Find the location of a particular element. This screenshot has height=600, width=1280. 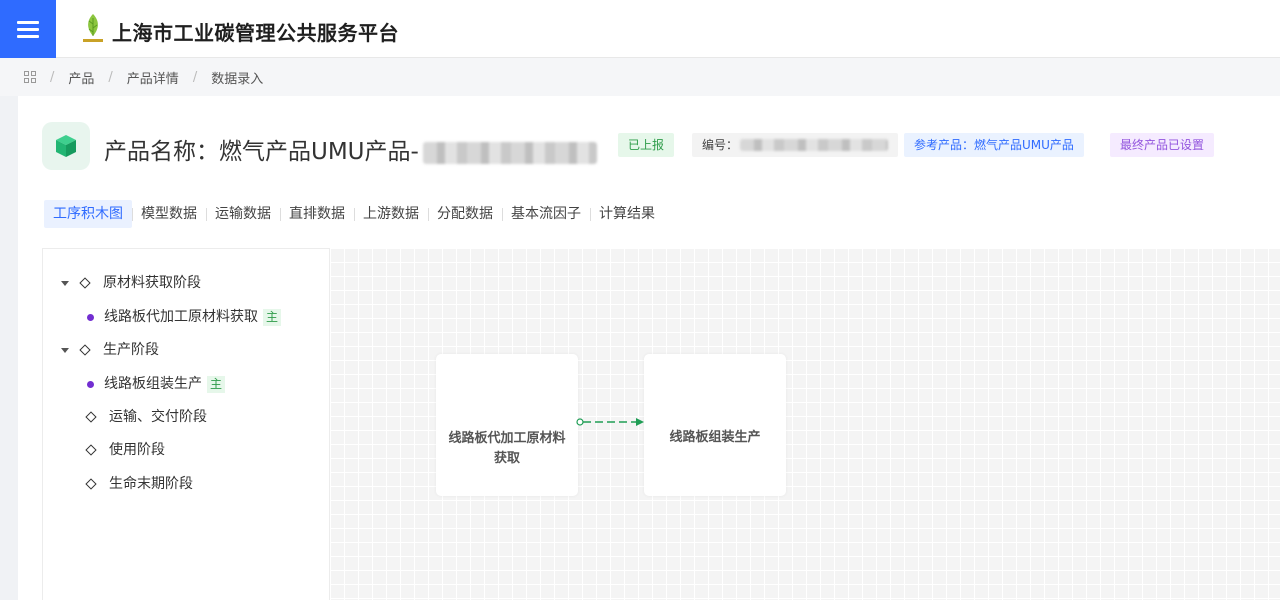

tab-basic-flow-factors: 基本流因子 is located at coordinates (546, 214).